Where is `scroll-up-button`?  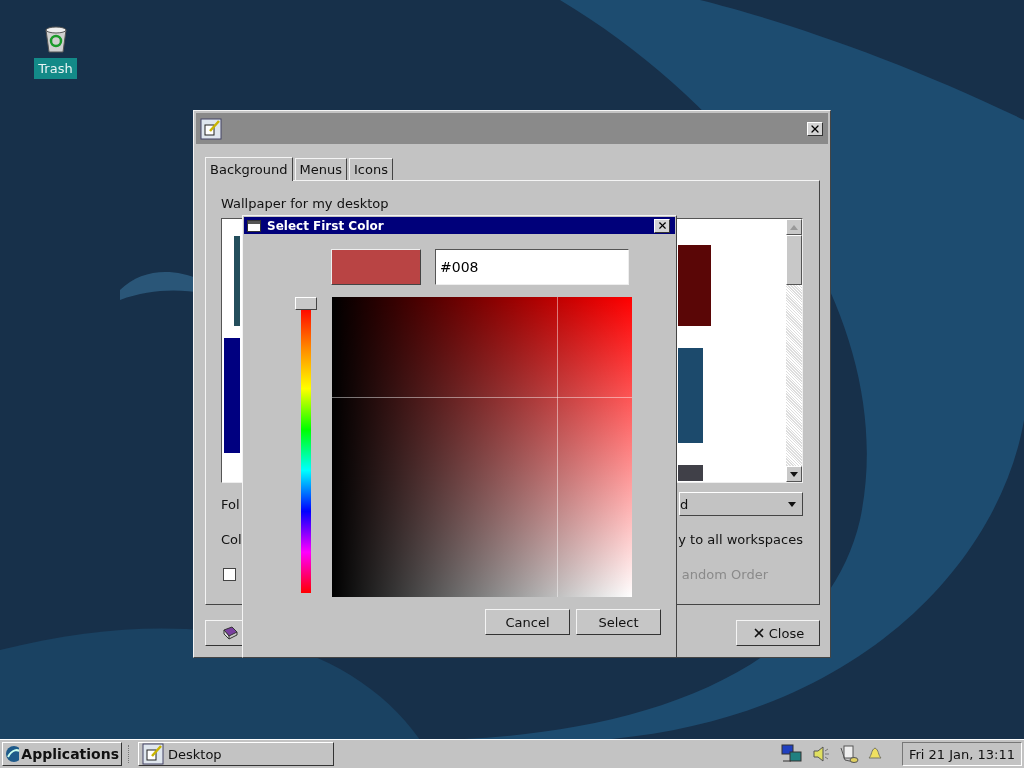
scroll-up-button is located at coordinates (794, 227).